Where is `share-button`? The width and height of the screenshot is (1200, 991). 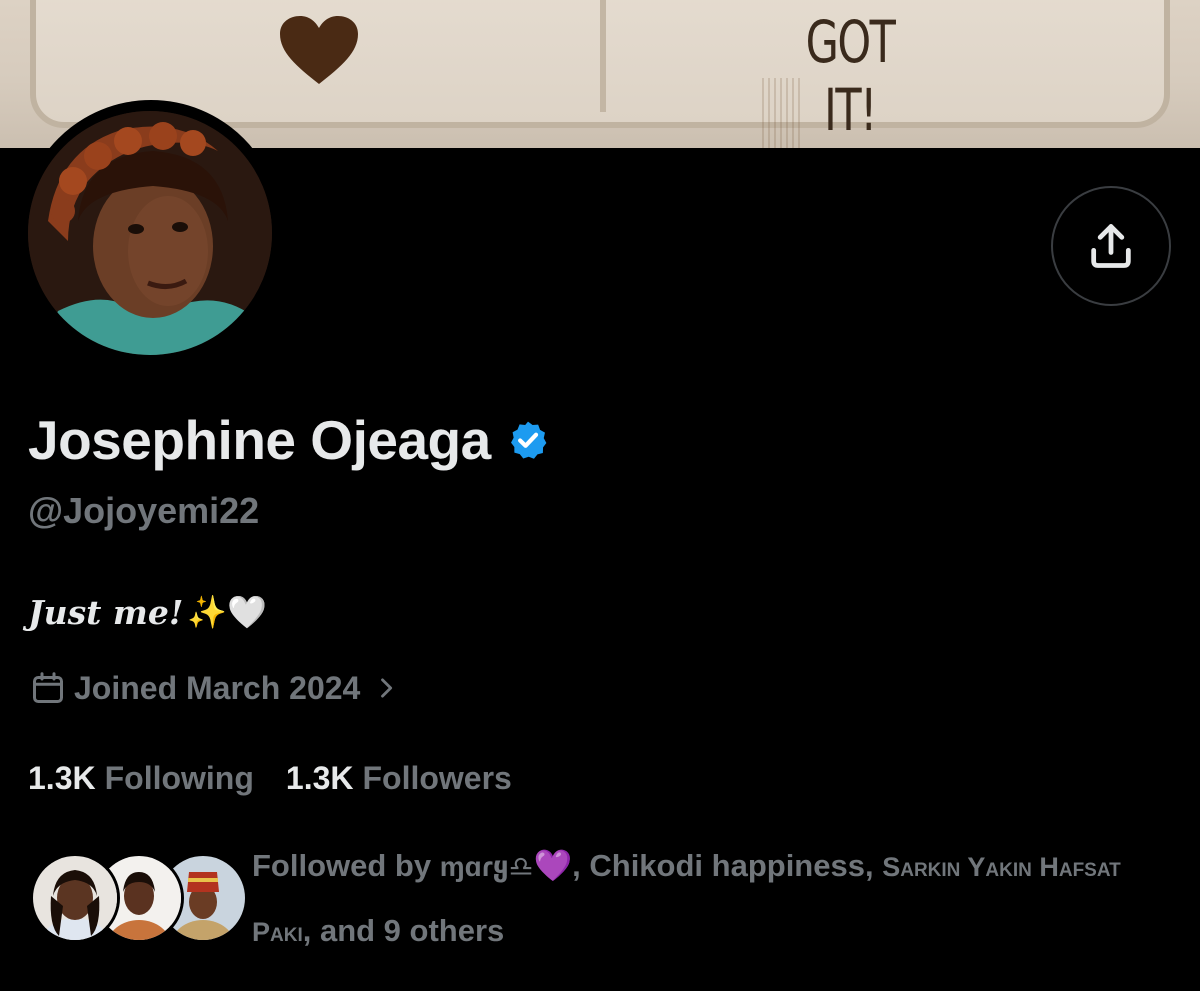 share-button is located at coordinates (1111, 246).